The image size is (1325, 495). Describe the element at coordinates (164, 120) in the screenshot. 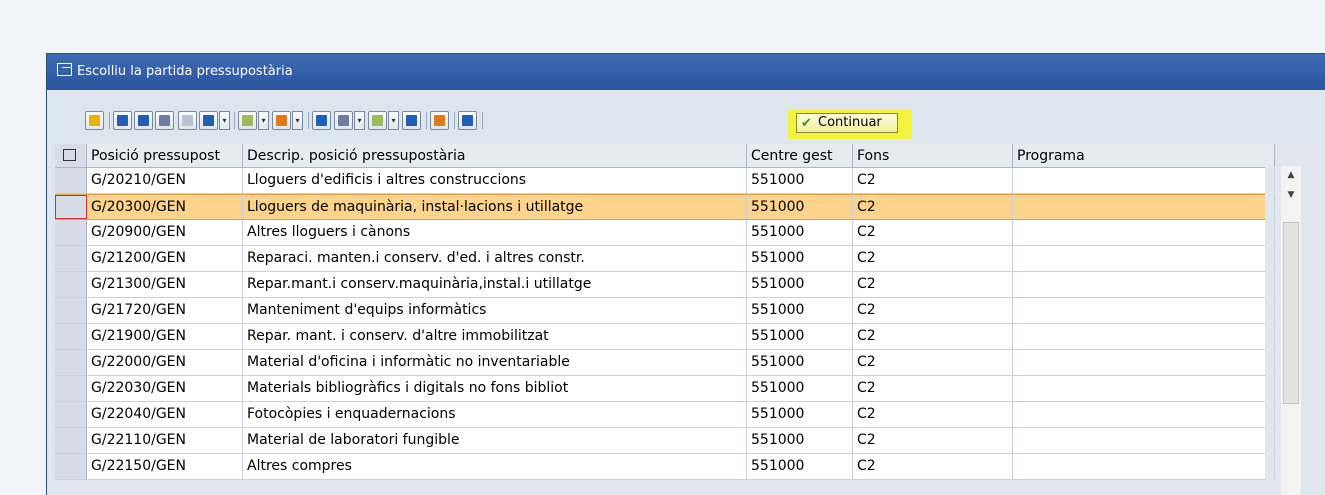

I see `find-icon` at that location.